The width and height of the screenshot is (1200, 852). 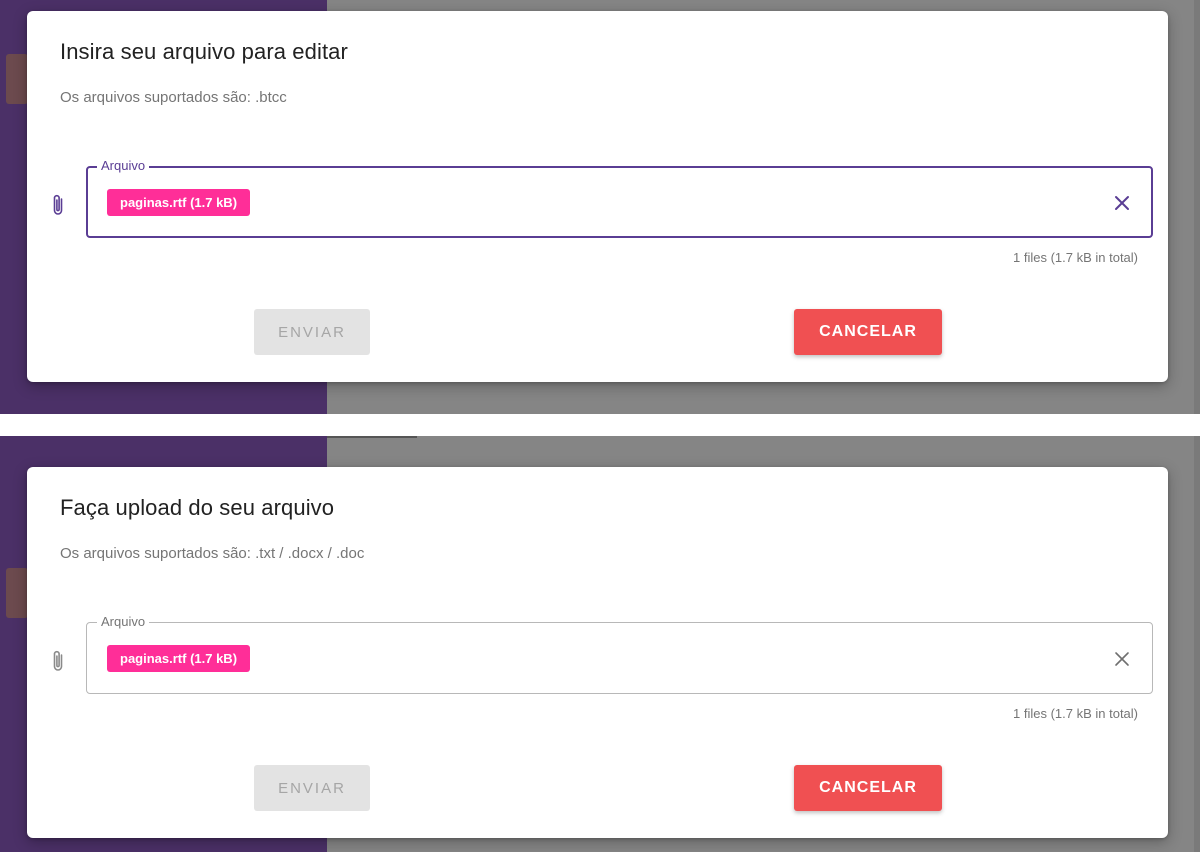 What do you see at coordinates (173, 97) in the screenshot?
I see `supported-formats-text: Os arquivos suportados são: .btcc` at bounding box center [173, 97].